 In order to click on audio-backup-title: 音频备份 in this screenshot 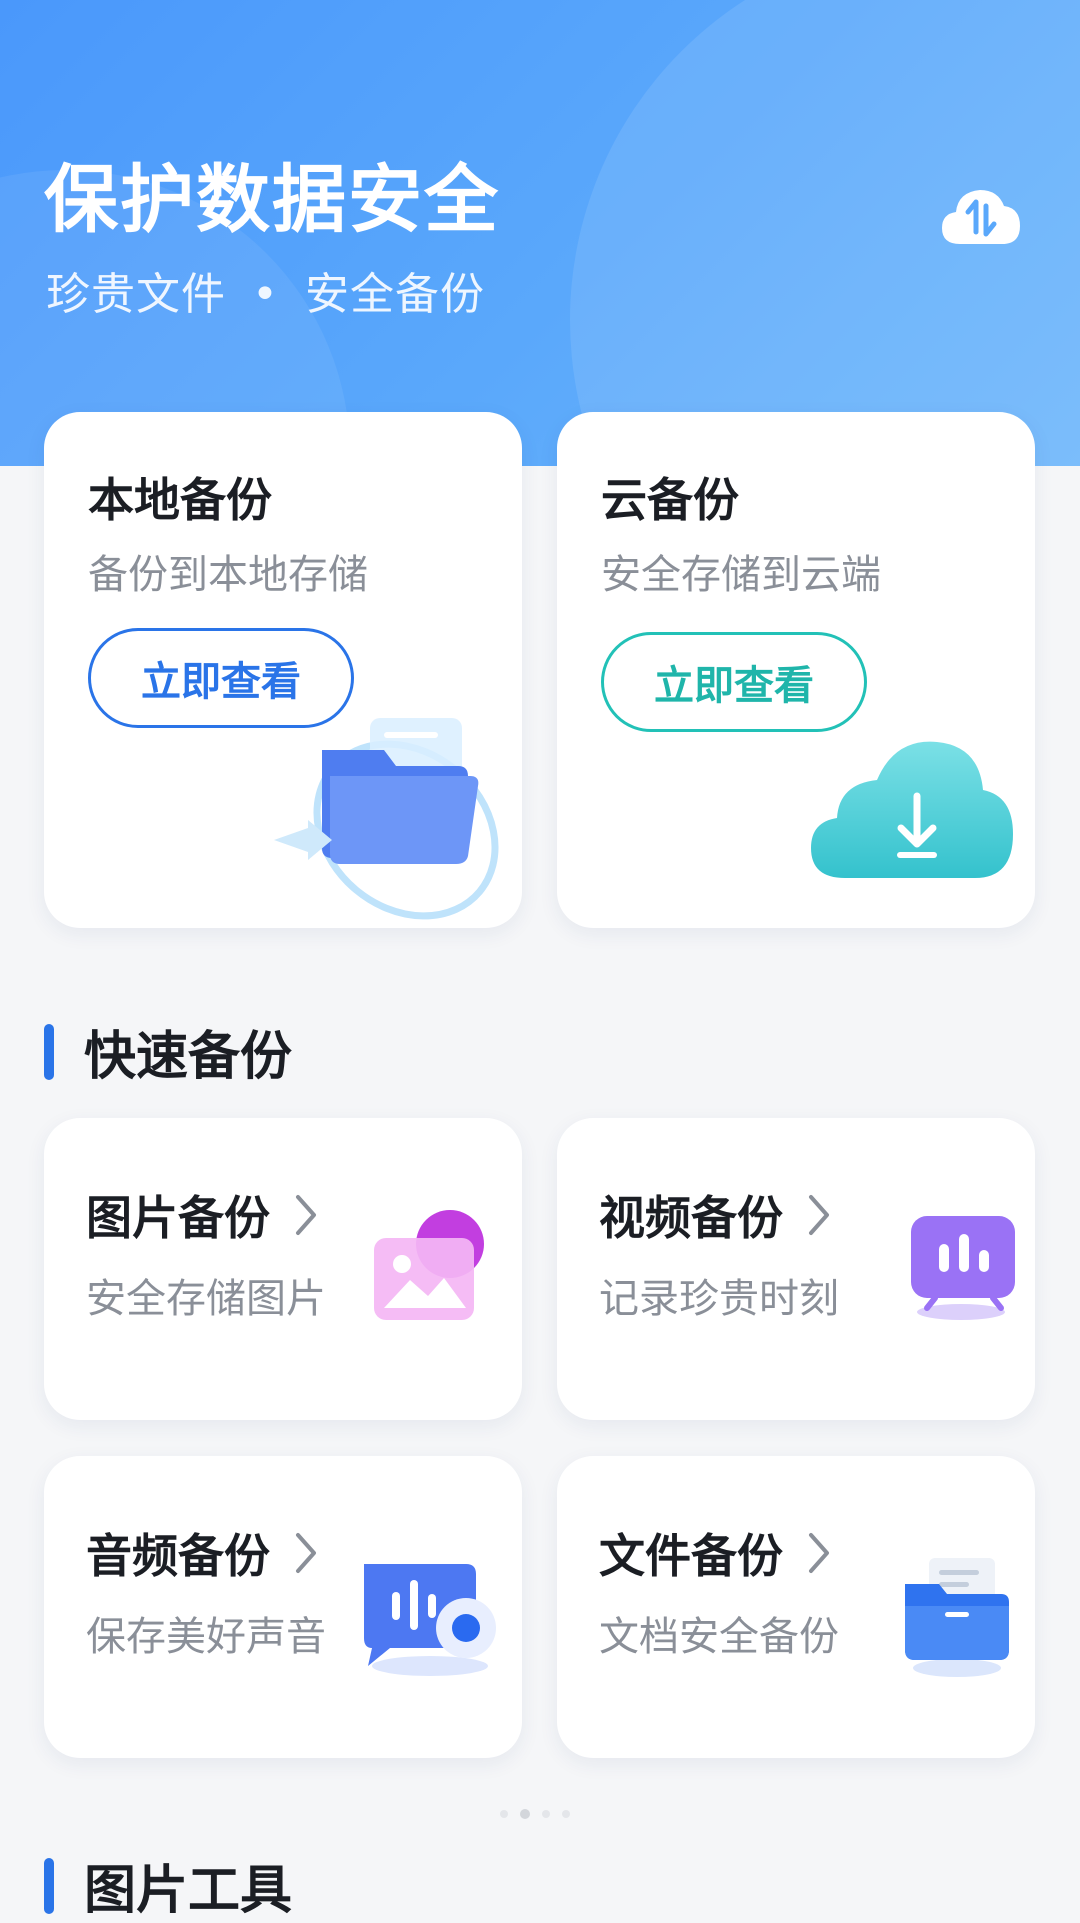, I will do `click(178, 1556)`.